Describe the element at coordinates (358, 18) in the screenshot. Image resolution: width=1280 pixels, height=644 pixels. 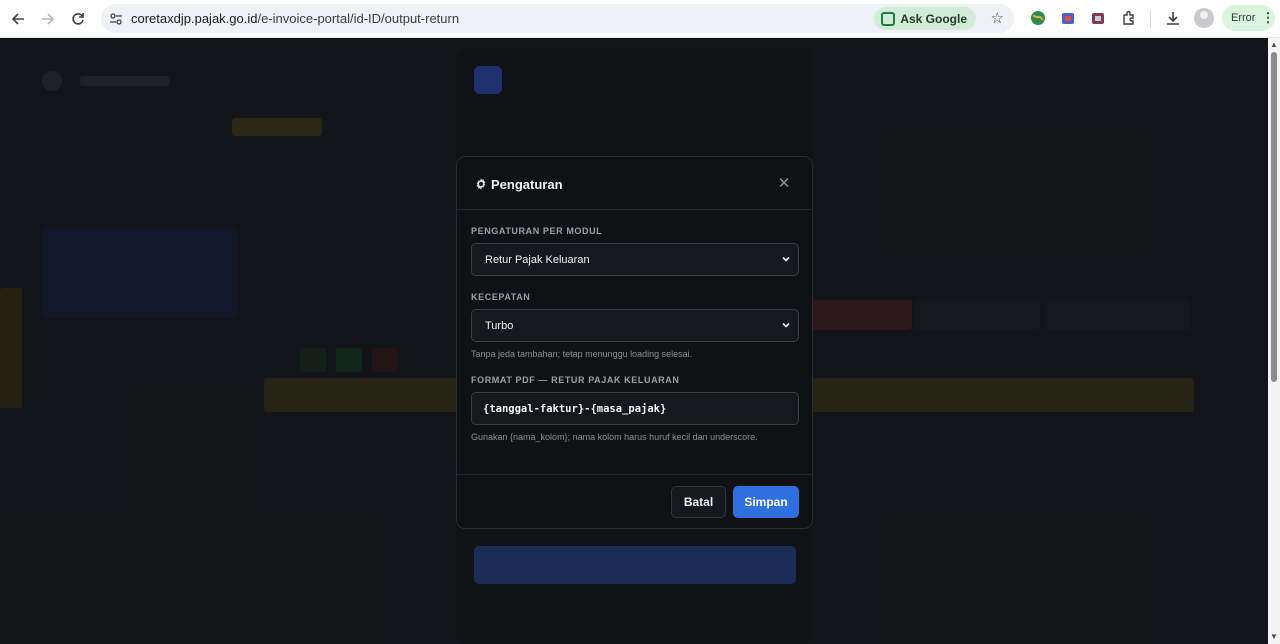
I see `url-path: /e-invoice-portal/id-ID/output-return` at that location.